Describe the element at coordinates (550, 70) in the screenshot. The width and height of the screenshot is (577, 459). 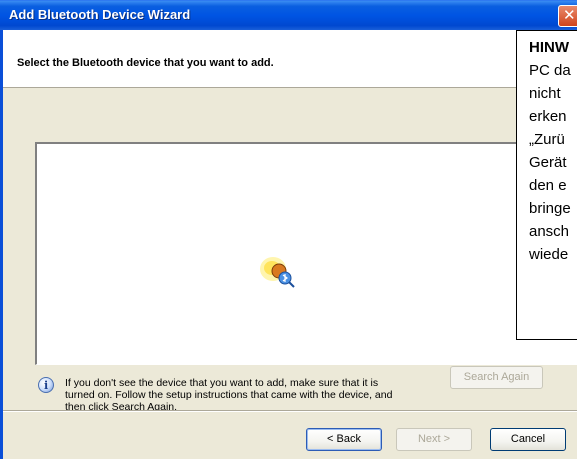
I see `note-line: PC da` at that location.